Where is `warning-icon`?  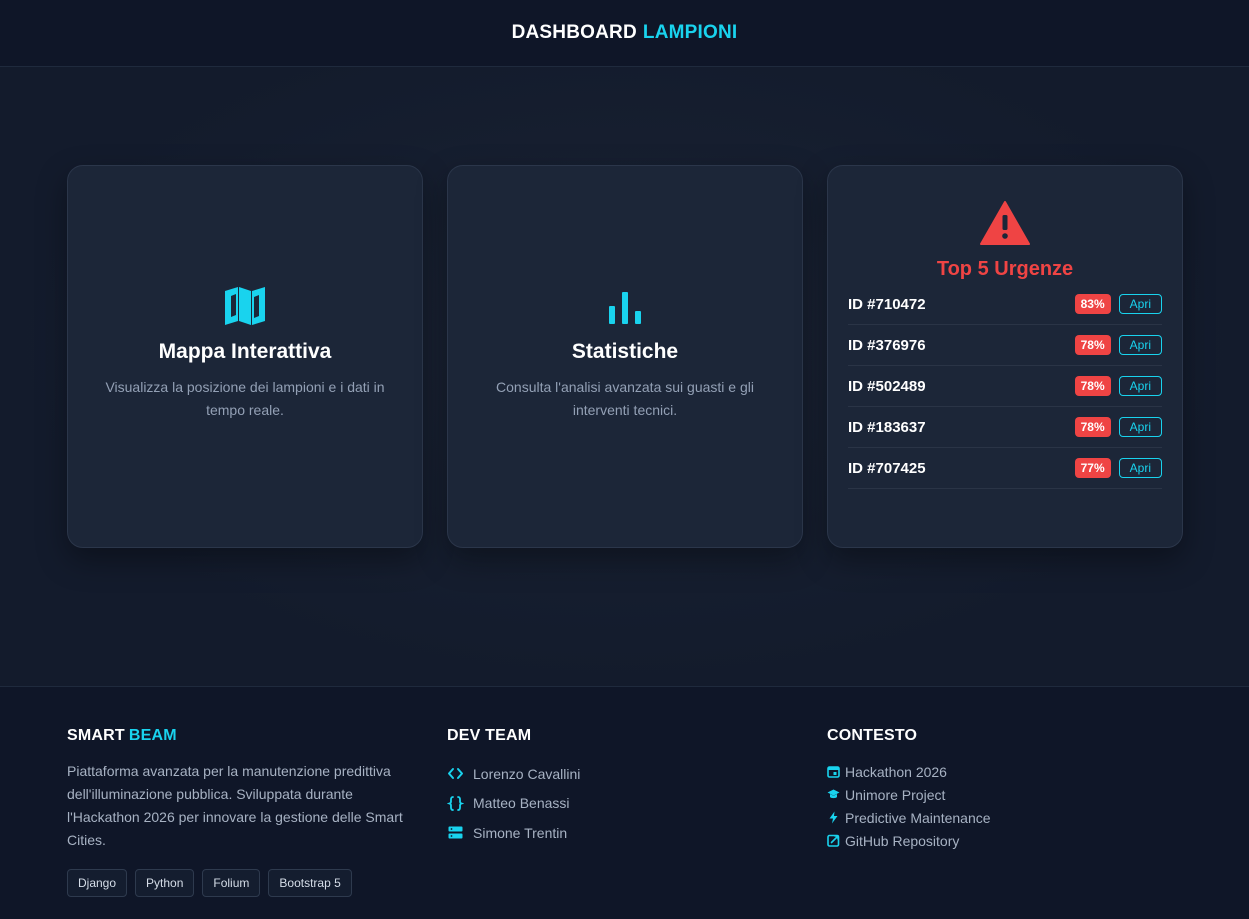 warning-icon is located at coordinates (1005, 223).